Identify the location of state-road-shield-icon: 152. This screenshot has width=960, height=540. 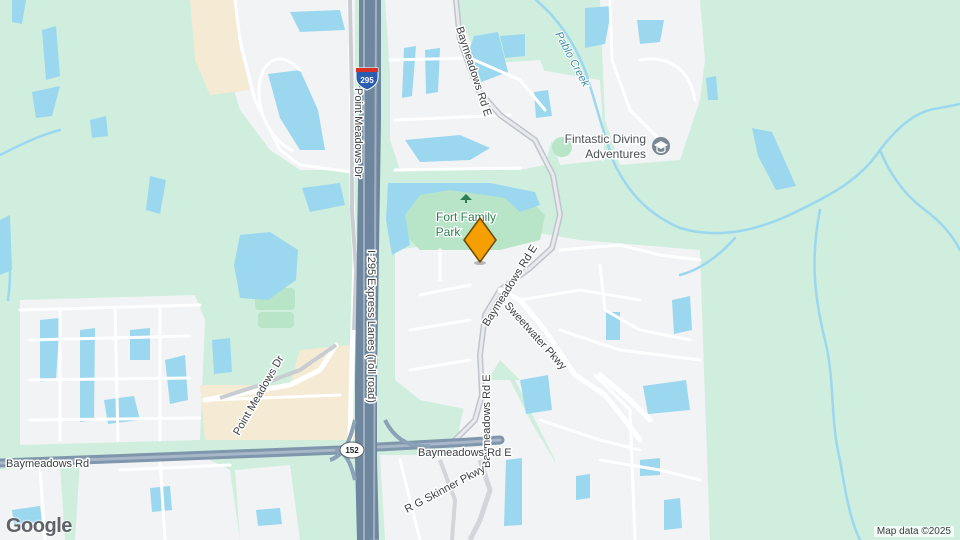
(352, 450).